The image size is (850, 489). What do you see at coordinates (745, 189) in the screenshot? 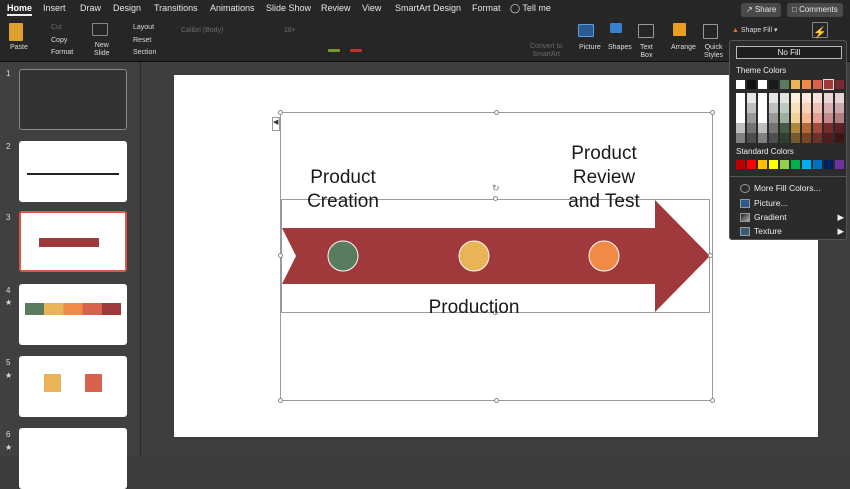
I see `palette-icon` at bounding box center [745, 189].